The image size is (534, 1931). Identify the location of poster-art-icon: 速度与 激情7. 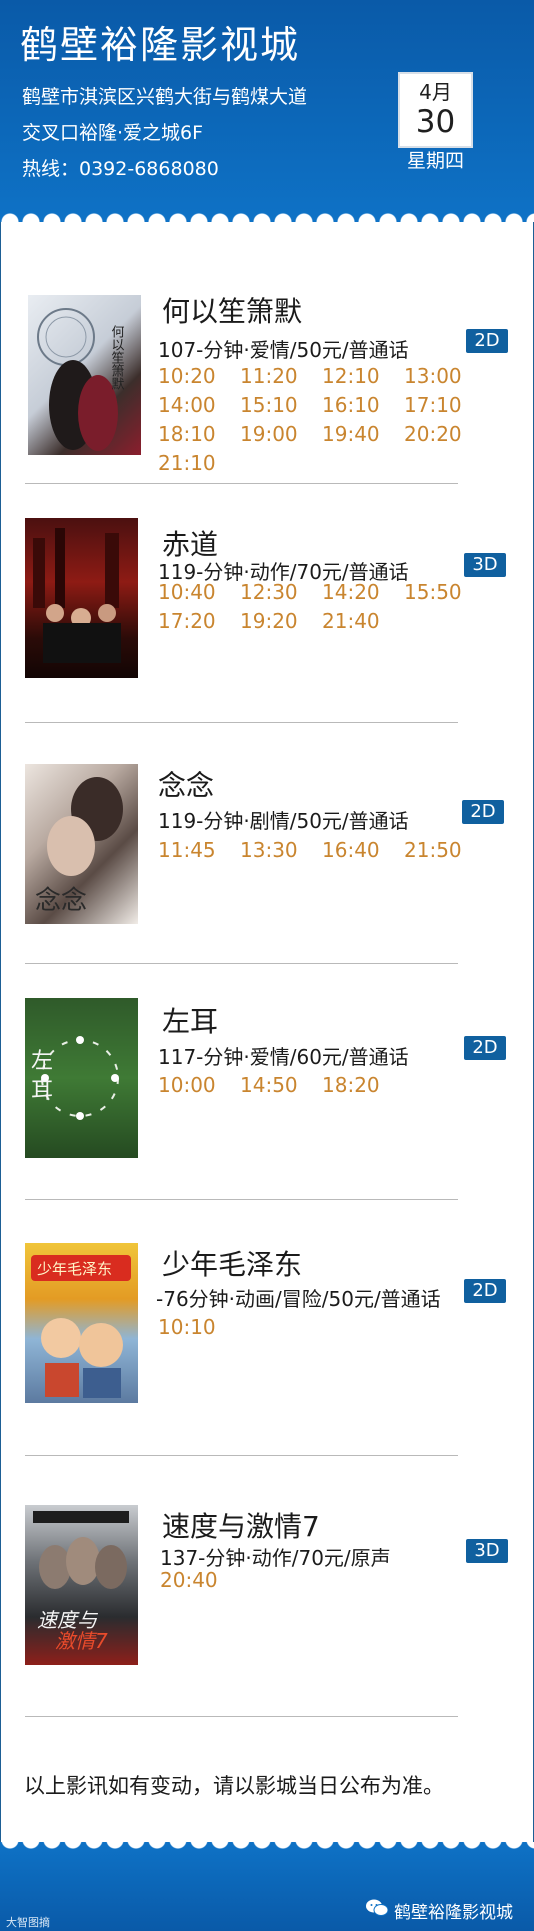
(81, 1582).